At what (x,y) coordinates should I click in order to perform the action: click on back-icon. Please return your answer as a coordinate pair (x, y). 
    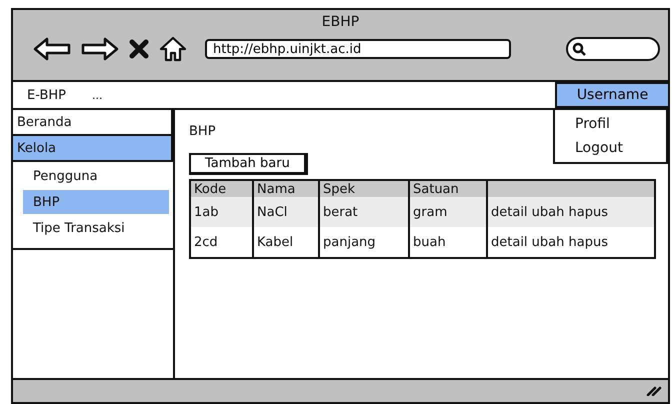
    Looking at the image, I should click on (52, 49).